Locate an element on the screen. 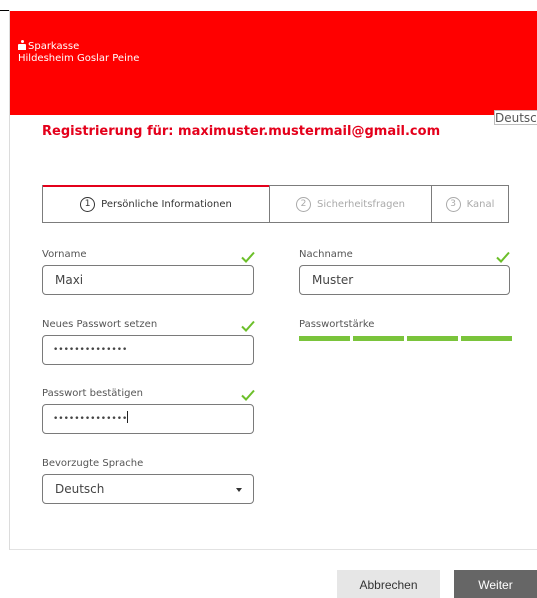  firstname-label: Vorname is located at coordinates (64, 254).